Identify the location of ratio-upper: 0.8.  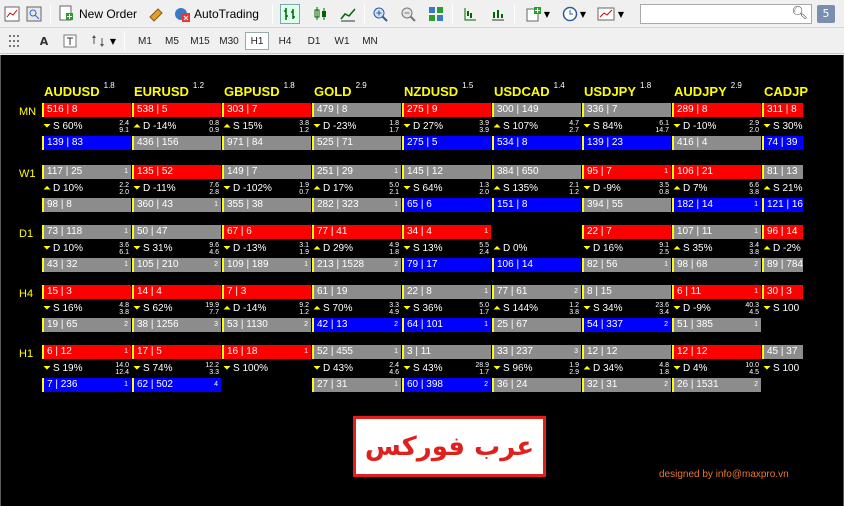
(214, 123).